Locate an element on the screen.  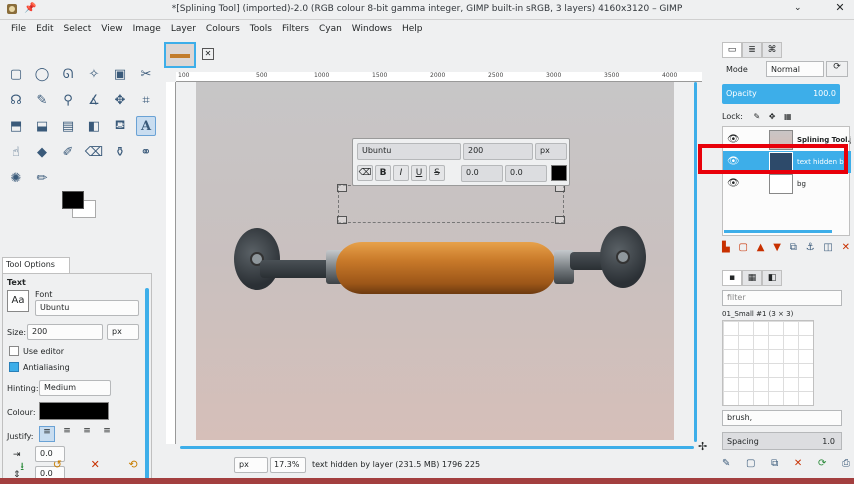
menu-image: Image is located at coordinates (147, 29).